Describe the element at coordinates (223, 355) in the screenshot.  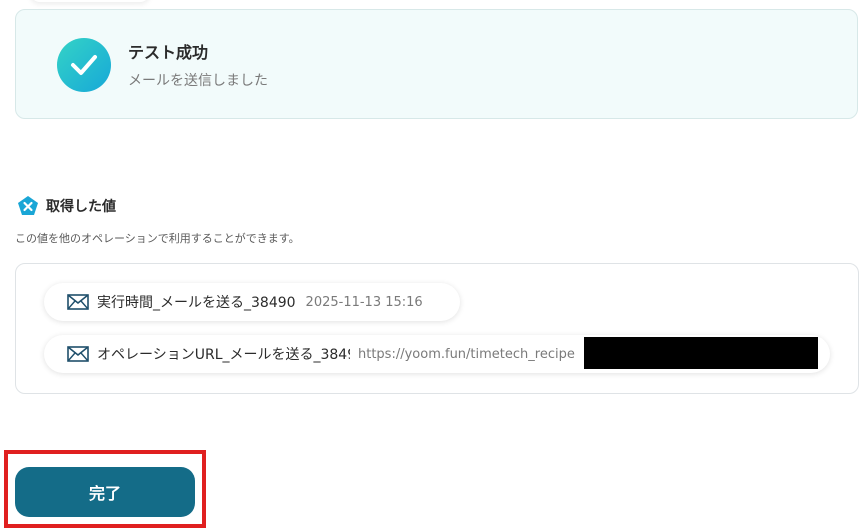
I see `output-label: オペレーションURL_メールを送る_38490` at that location.